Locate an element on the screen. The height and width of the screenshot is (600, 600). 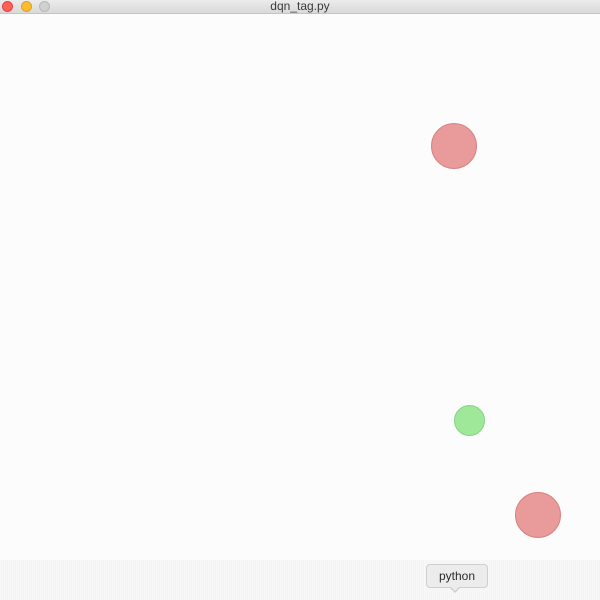
dock-area is located at coordinates (300, 580).